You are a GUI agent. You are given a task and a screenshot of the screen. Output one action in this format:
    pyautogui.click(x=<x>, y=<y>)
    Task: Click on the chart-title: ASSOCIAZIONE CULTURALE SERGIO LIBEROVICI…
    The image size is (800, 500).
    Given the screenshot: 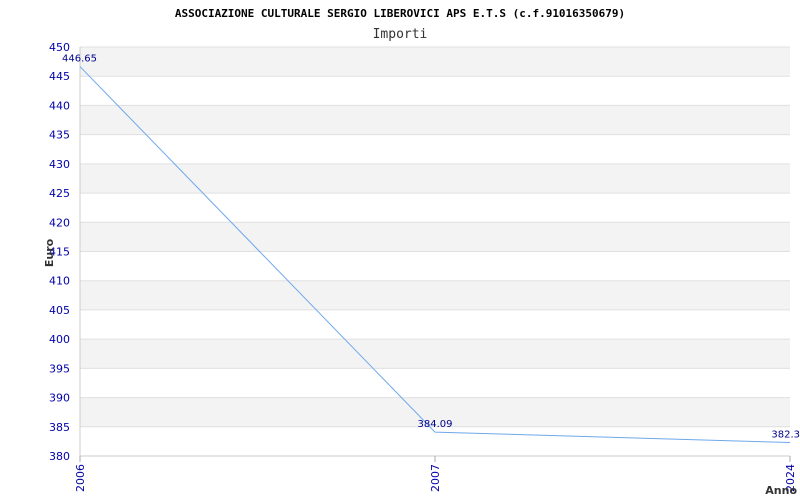 What is the action you would take?
    pyautogui.click(x=400, y=13)
    